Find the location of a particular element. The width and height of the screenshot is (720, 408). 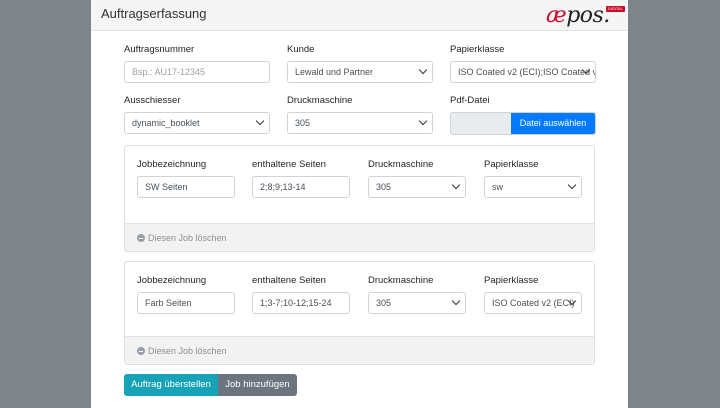

job-papierklasse-select: ISO Coated v2 (ECI) is located at coordinates (533, 303).